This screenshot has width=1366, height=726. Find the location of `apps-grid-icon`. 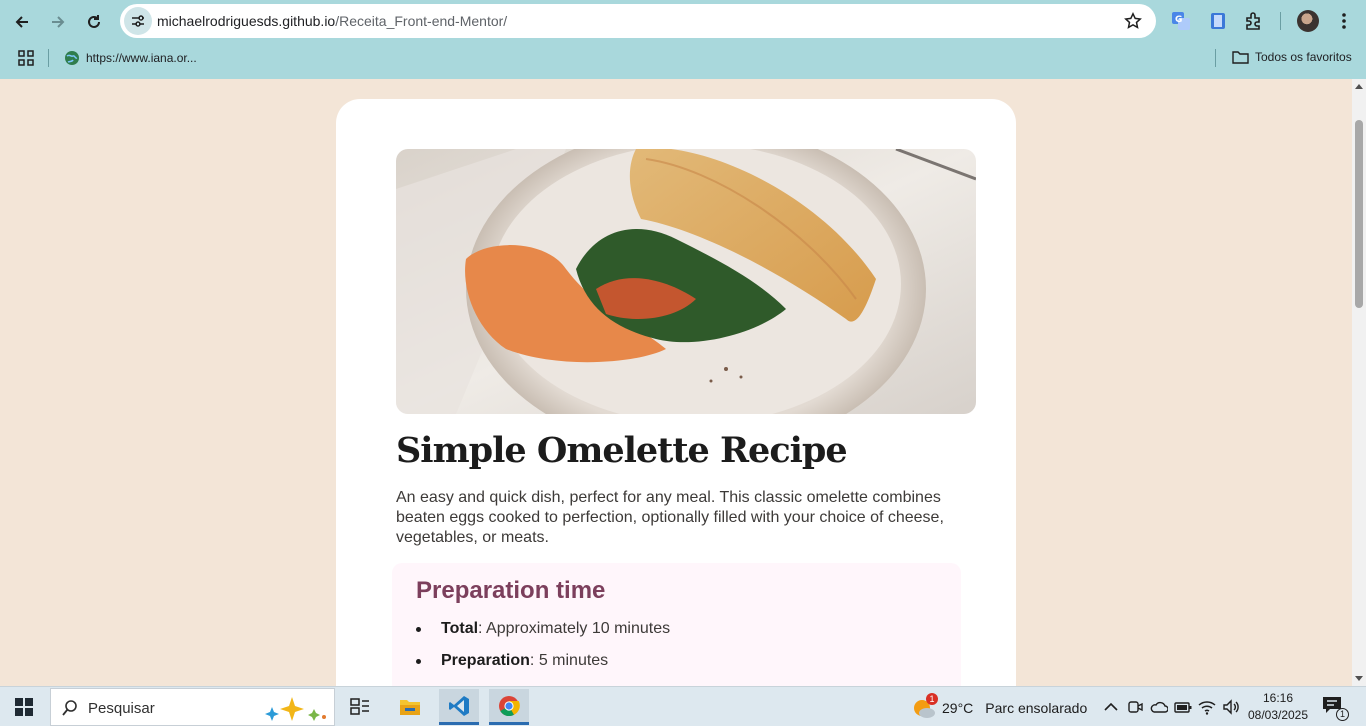

apps-grid-icon is located at coordinates (26, 58).